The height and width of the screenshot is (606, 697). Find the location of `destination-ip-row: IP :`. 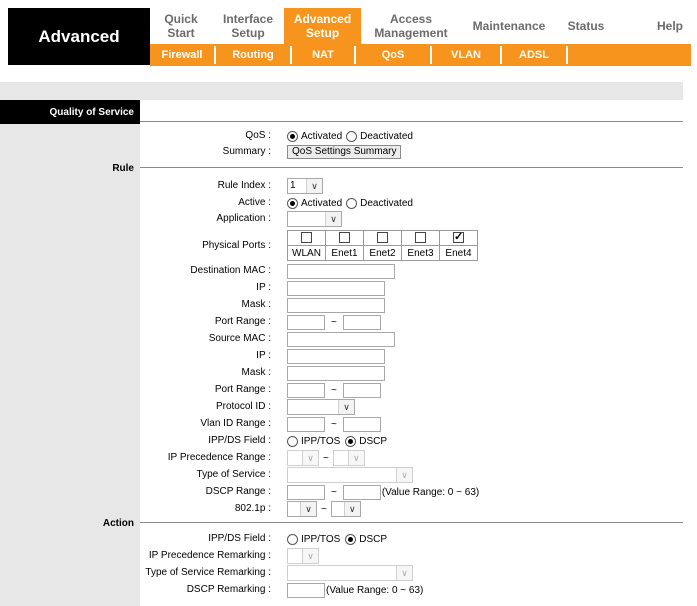

destination-ip-row: IP : is located at coordinates (341, 288).